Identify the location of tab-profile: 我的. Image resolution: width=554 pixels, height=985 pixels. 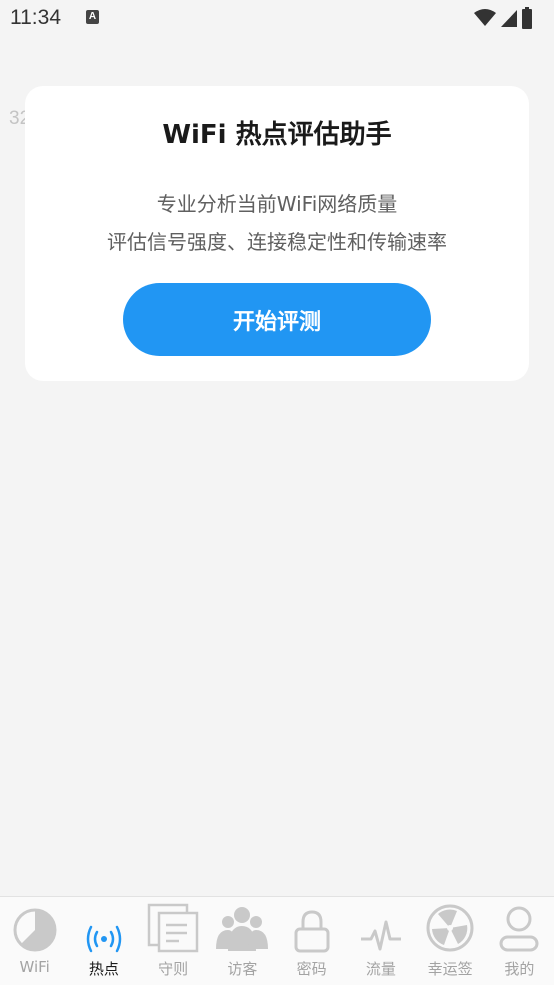
(519, 941).